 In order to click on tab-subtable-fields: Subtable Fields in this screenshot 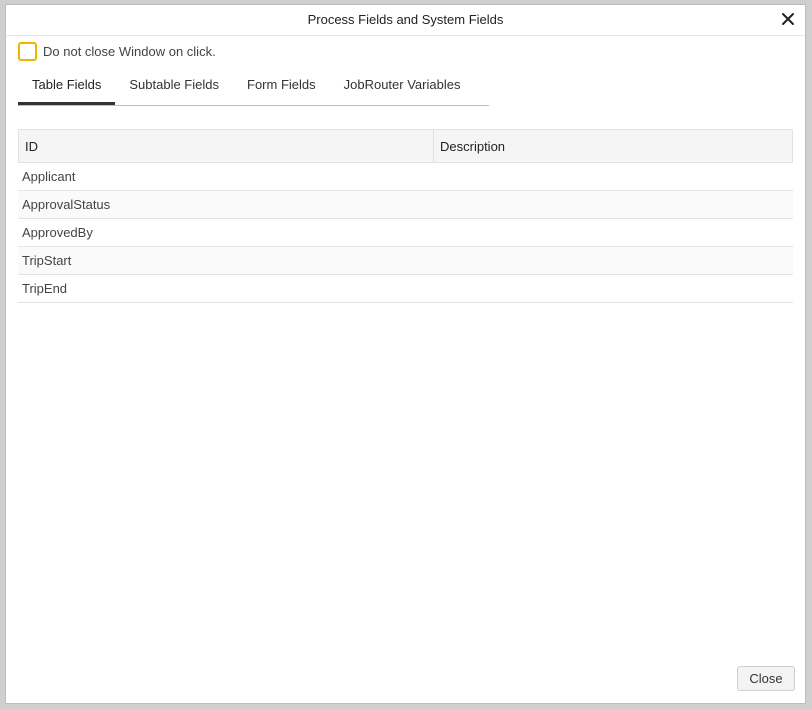, I will do `click(174, 86)`.